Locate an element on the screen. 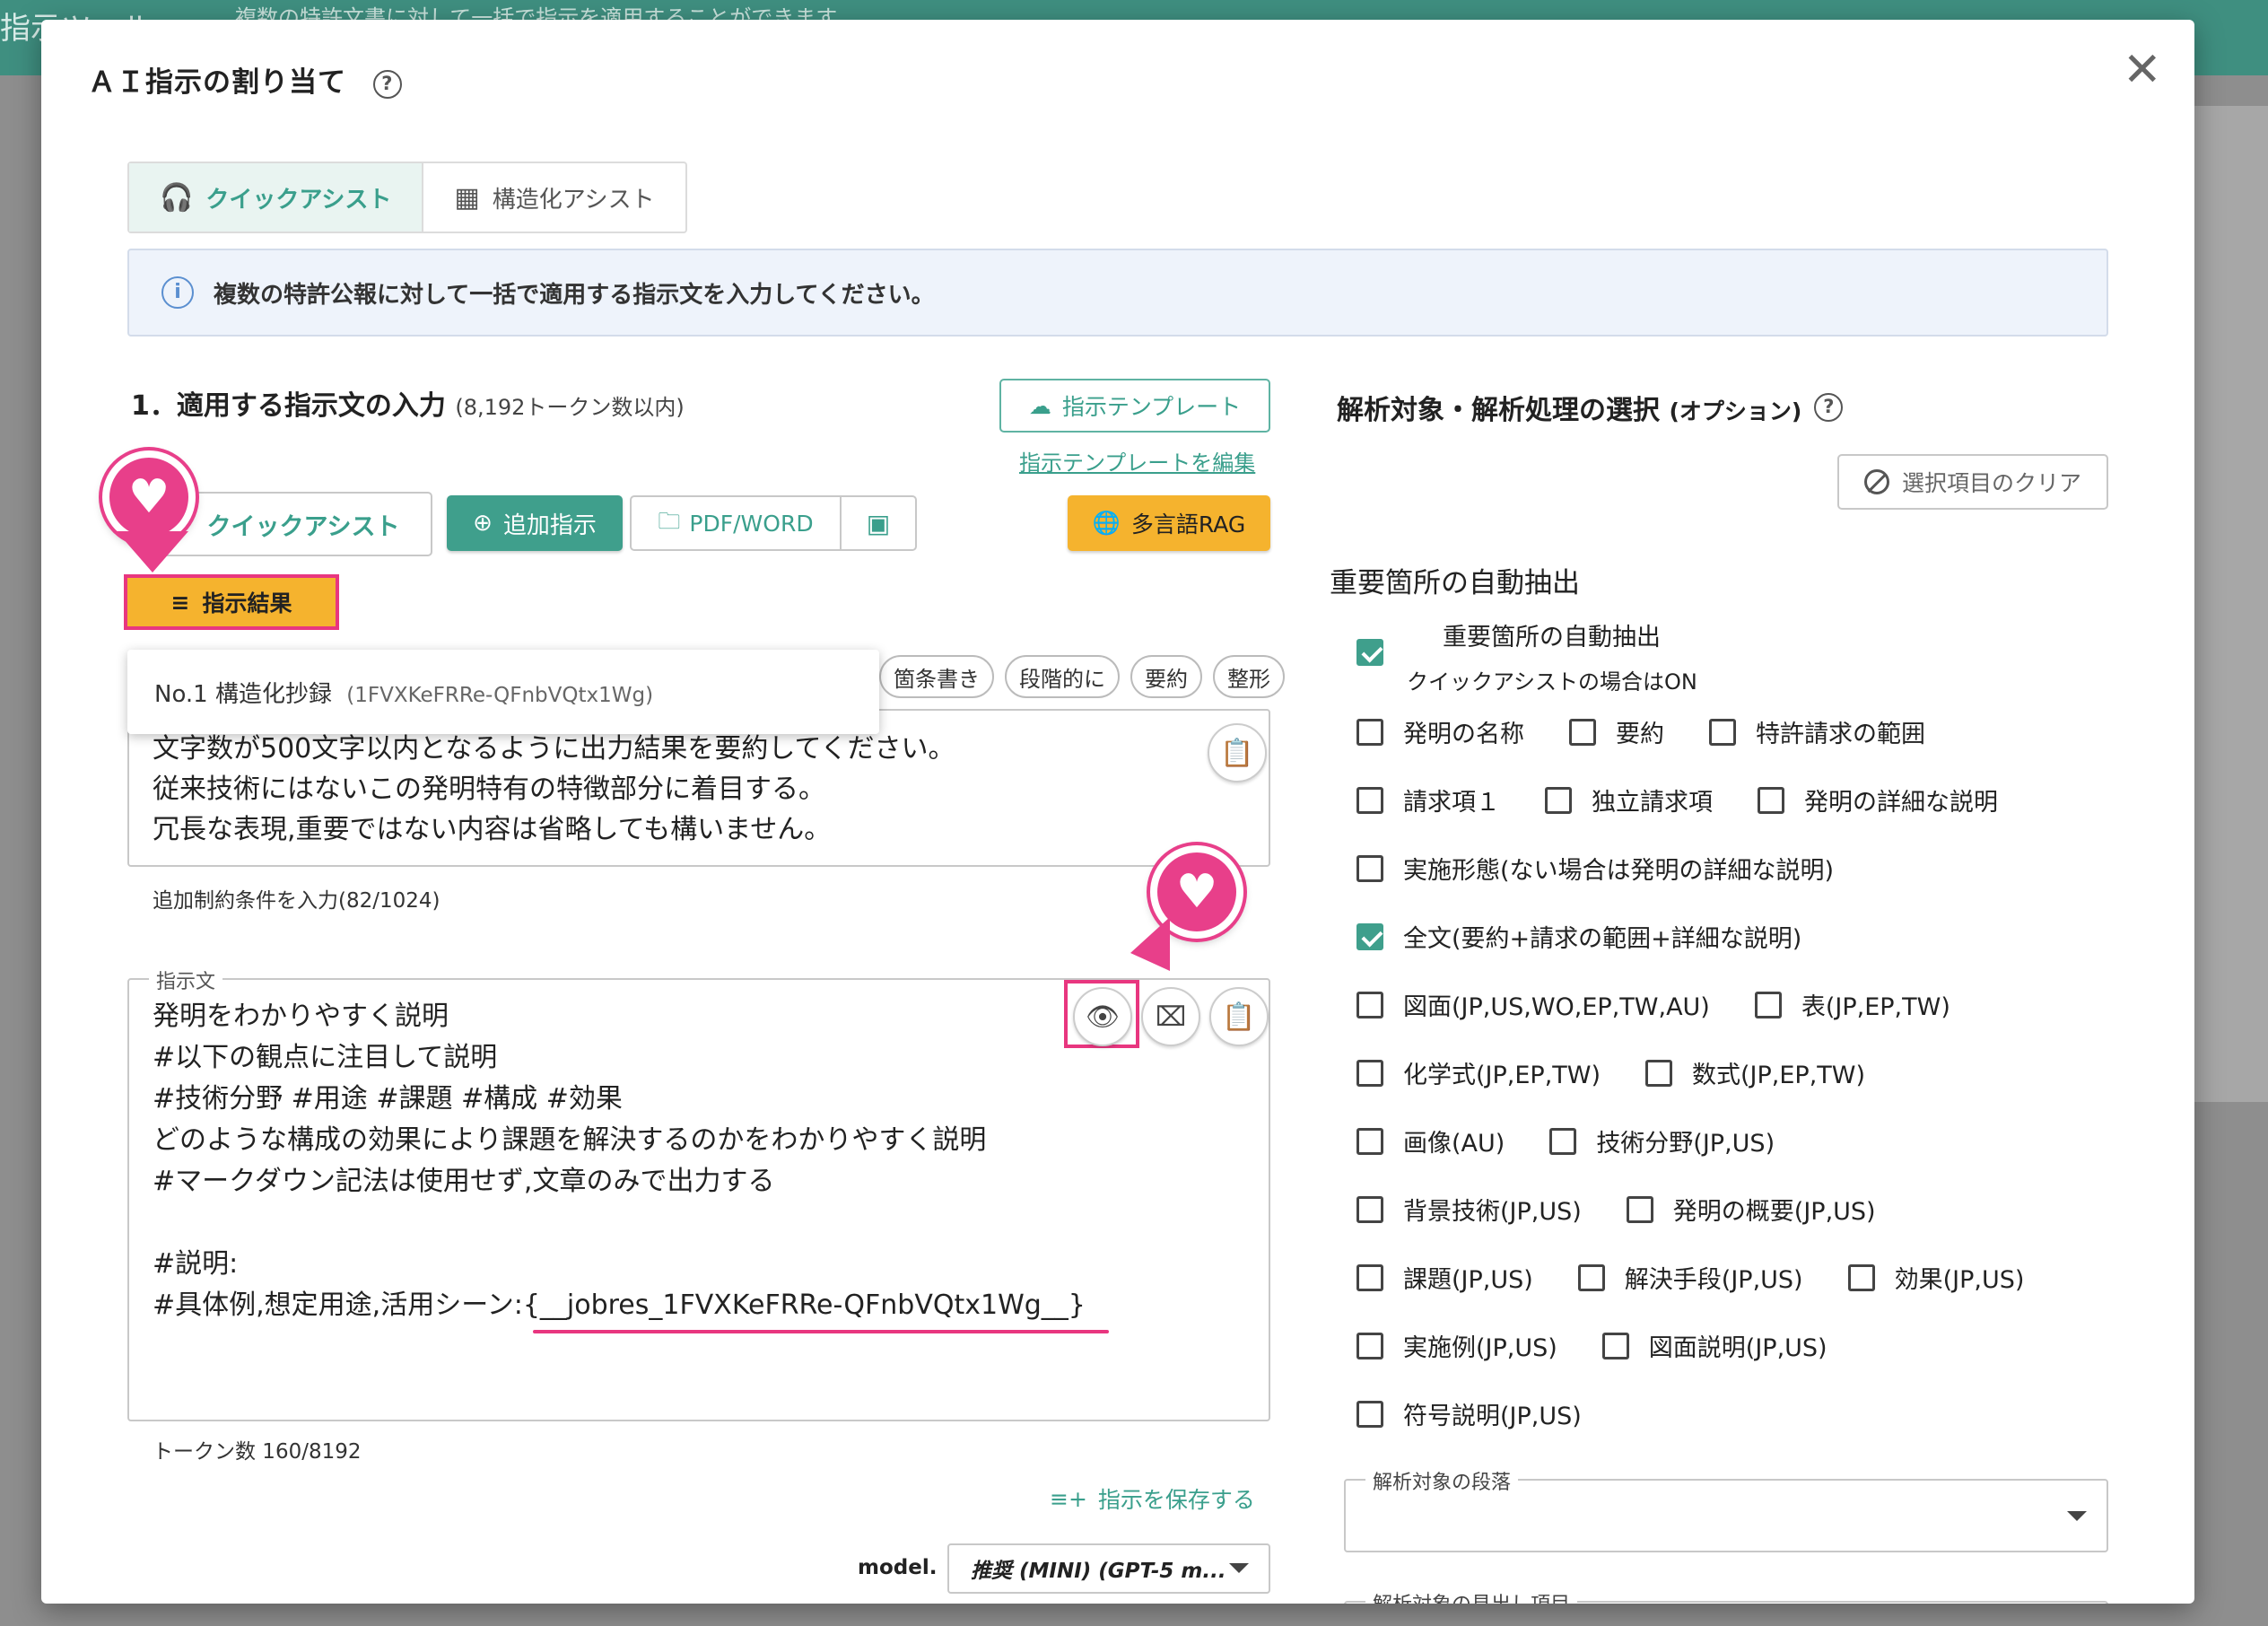 The image size is (2268, 1626). tab-structured-assist: ▦ 構造化アシスト is located at coordinates (554, 198).